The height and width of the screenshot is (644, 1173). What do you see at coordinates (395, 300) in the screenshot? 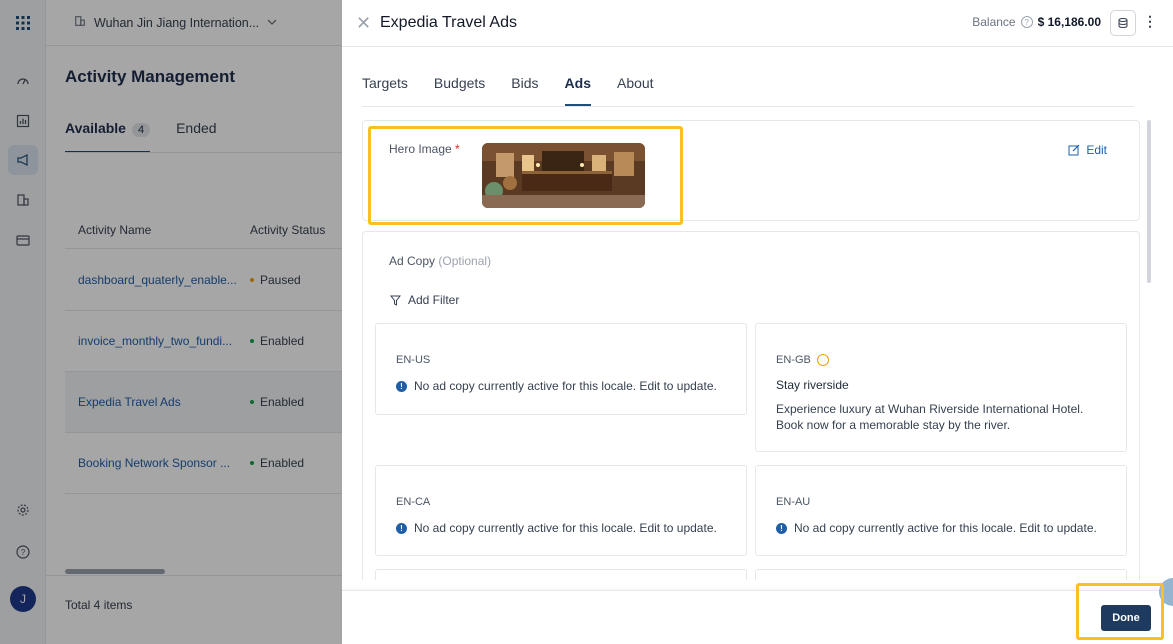
I see `filter-icon` at bounding box center [395, 300].